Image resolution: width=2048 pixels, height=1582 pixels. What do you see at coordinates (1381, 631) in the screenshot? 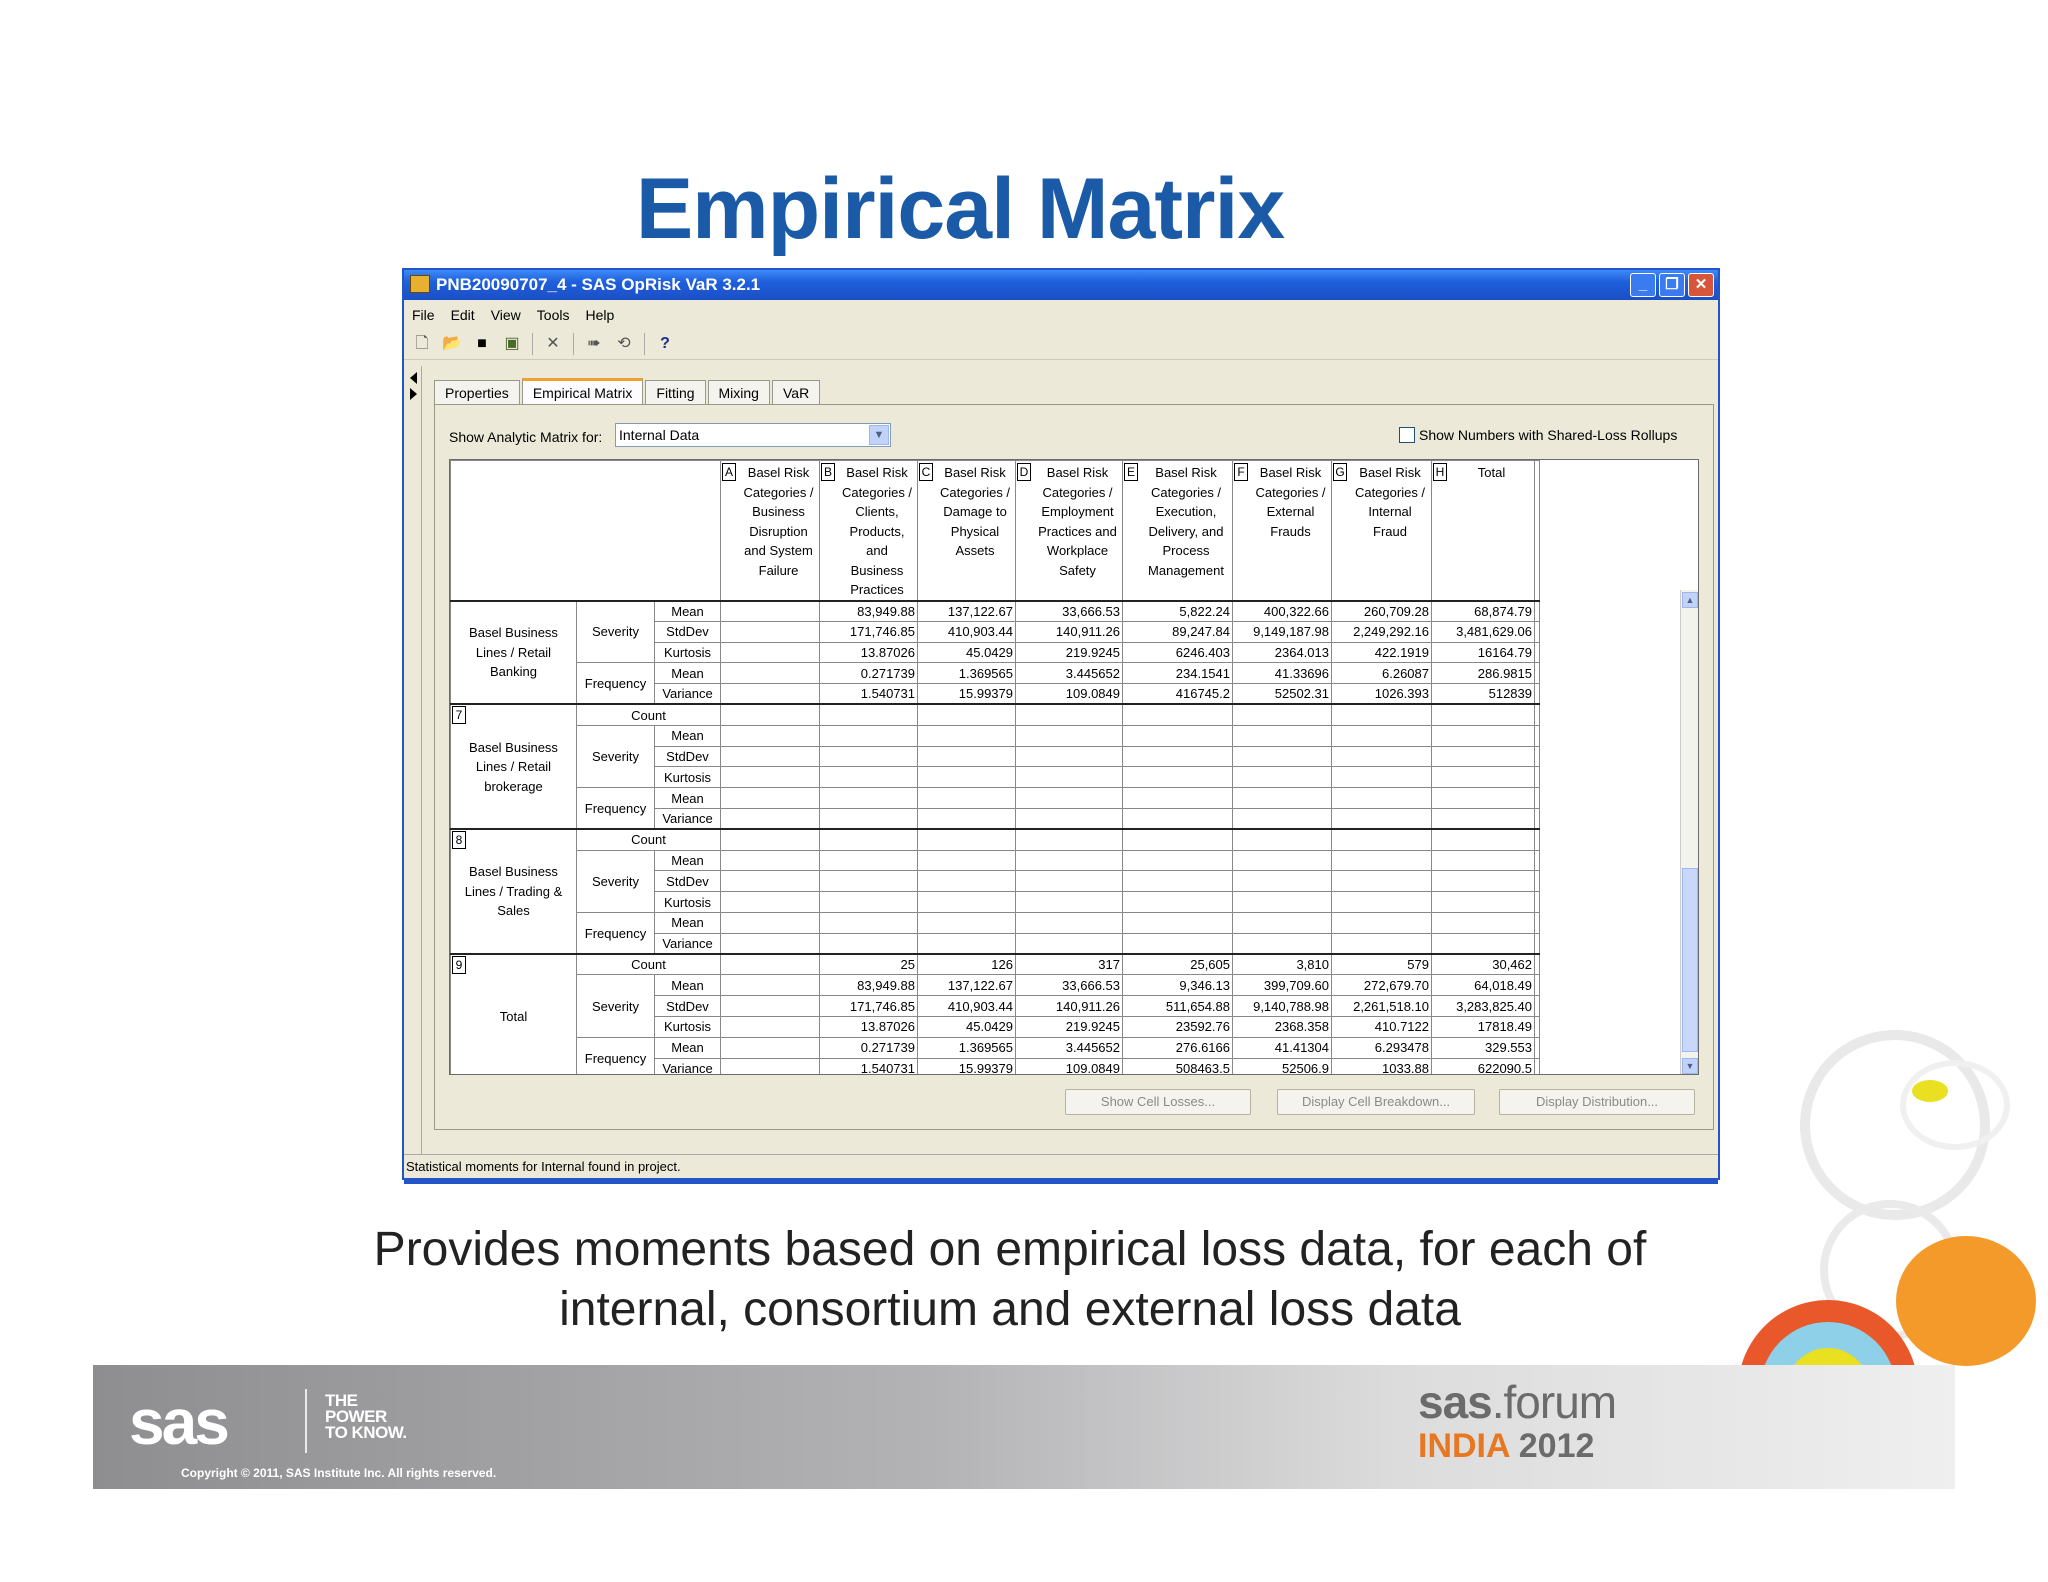
I see `matrix-cell: 2,249,292.16` at bounding box center [1381, 631].